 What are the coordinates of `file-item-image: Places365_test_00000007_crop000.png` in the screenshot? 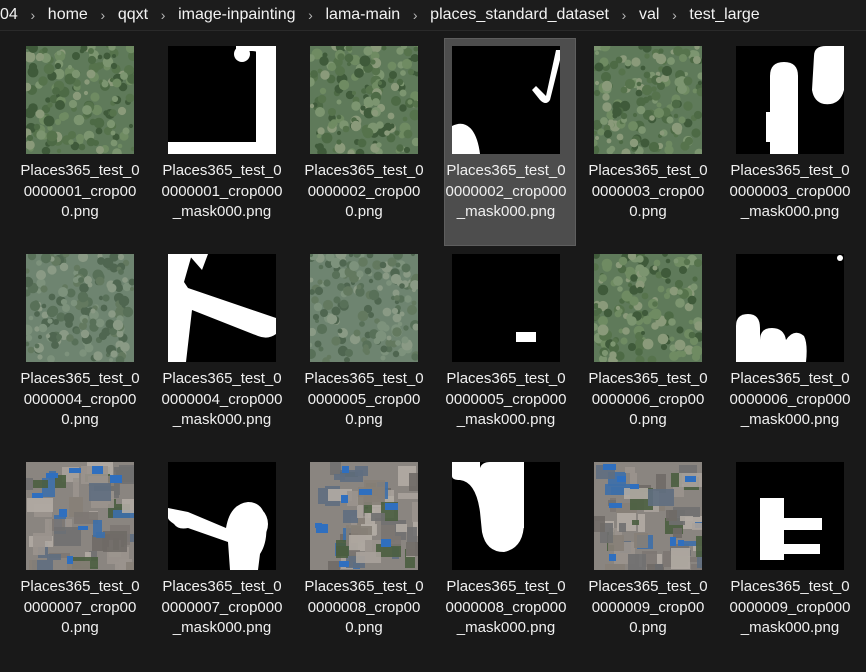 It's located at (84, 558).